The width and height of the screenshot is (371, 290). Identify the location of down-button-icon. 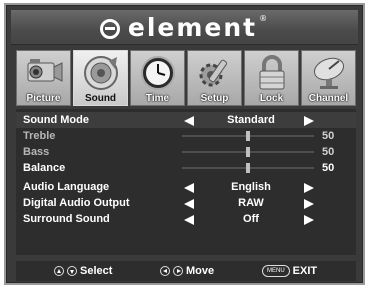
(72, 271).